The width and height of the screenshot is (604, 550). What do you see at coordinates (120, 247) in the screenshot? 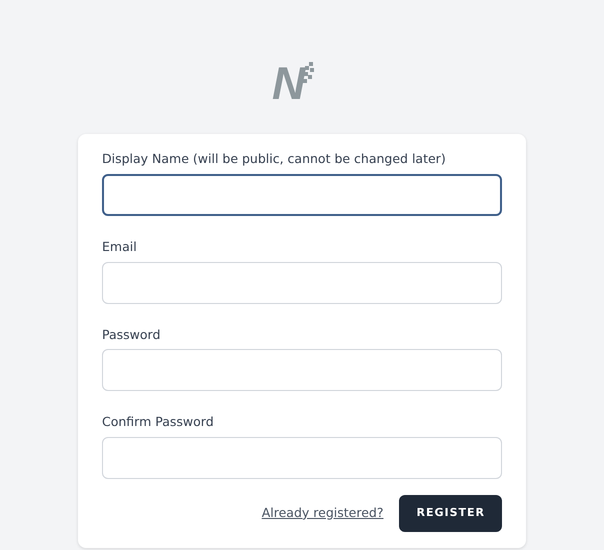
I see `field-label: Email` at bounding box center [120, 247].